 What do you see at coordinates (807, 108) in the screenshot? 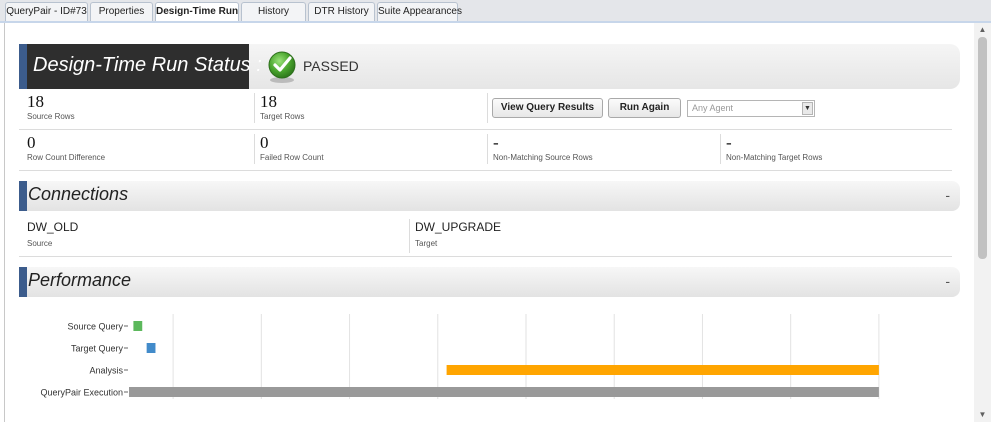
I see `chevron-down-icon: ▼` at bounding box center [807, 108].